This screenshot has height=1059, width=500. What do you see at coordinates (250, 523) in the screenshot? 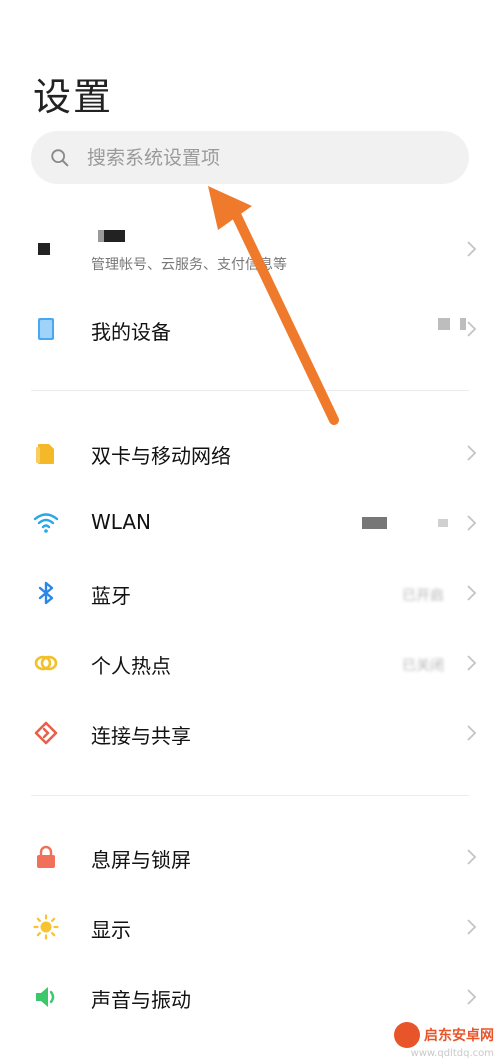
I see `settings-item-wlan: WLAN` at bounding box center [250, 523].